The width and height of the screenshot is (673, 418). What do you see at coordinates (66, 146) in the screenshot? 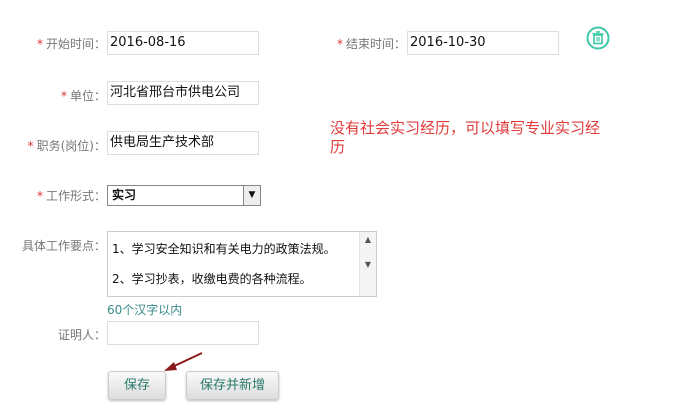
I see `position-label: * 职务(岗位)：` at bounding box center [66, 146].